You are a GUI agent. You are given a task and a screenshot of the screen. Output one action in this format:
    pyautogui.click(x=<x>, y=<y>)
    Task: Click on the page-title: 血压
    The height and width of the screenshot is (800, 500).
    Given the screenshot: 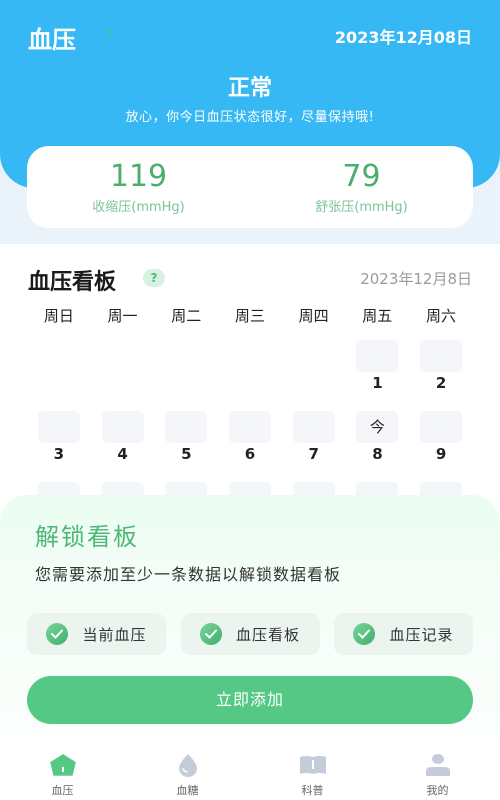 What is the action you would take?
    pyautogui.click(x=52, y=40)
    